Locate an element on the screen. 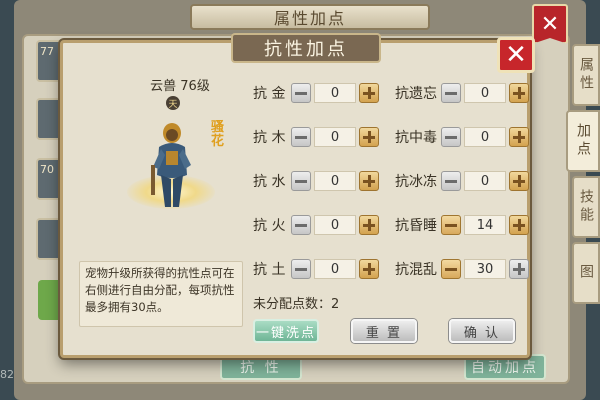 Image resolution: width=600 pixels, height=400 pixels. tab-attributes: 属性 is located at coordinates (586, 75).